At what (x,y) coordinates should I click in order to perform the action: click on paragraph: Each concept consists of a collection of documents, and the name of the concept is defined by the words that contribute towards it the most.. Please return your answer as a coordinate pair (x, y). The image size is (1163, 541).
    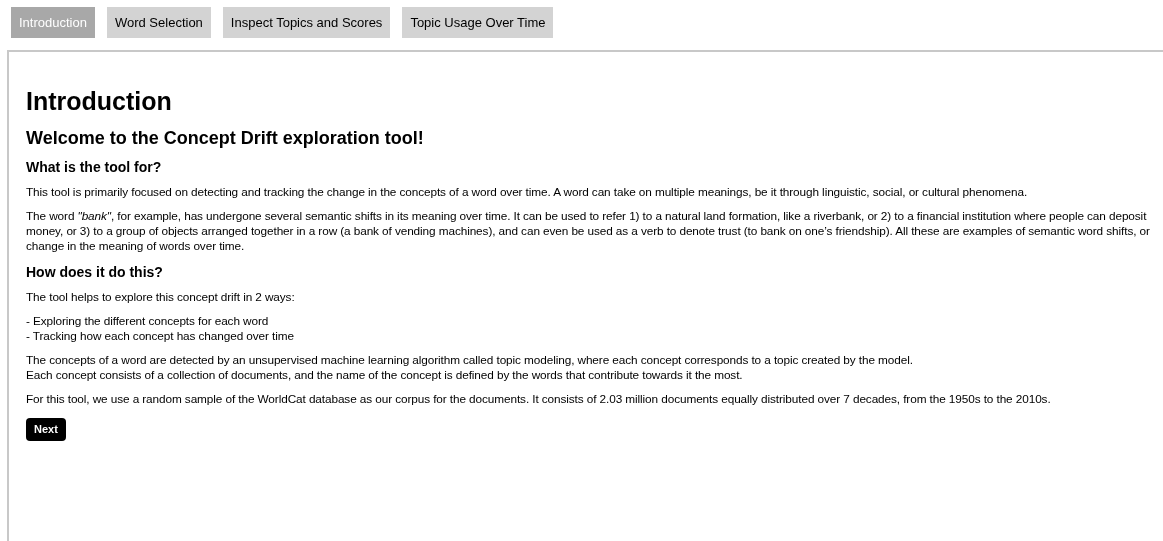
    Looking at the image, I should click on (385, 375).